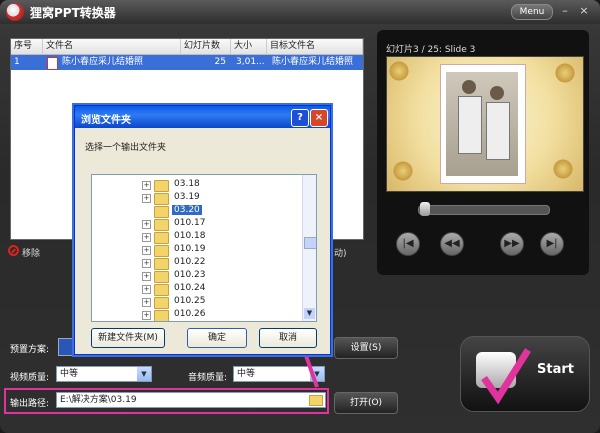 The width and height of the screenshot is (600, 433). Describe the element at coordinates (128, 338) in the screenshot. I see `new-folder-button: 新建文件夹(M)` at that location.